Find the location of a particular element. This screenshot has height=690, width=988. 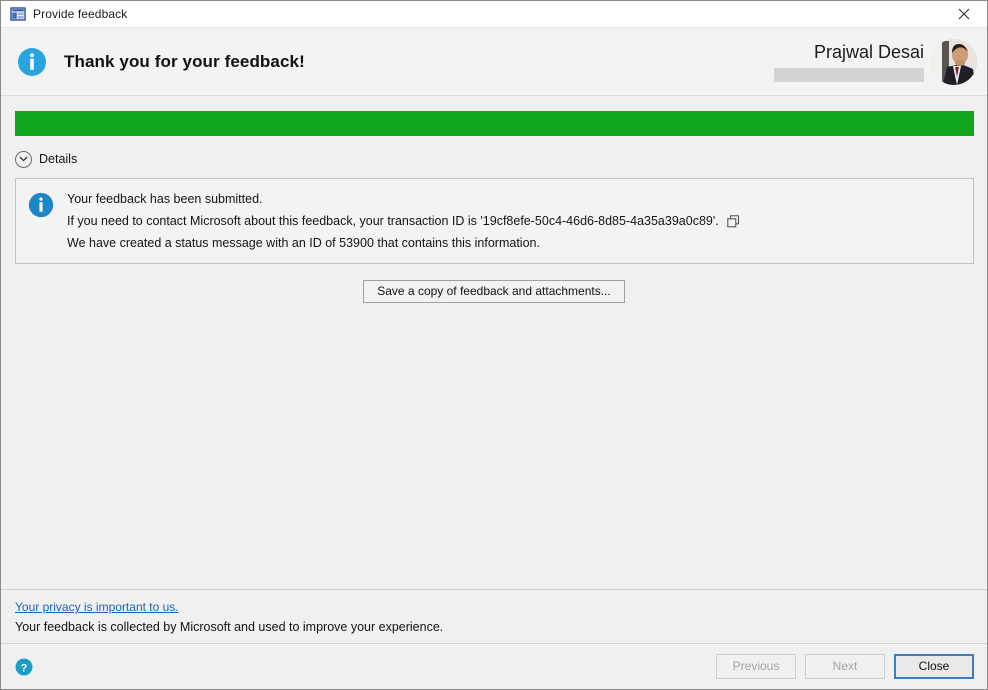

previous-button: Previous is located at coordinates (756, 666).